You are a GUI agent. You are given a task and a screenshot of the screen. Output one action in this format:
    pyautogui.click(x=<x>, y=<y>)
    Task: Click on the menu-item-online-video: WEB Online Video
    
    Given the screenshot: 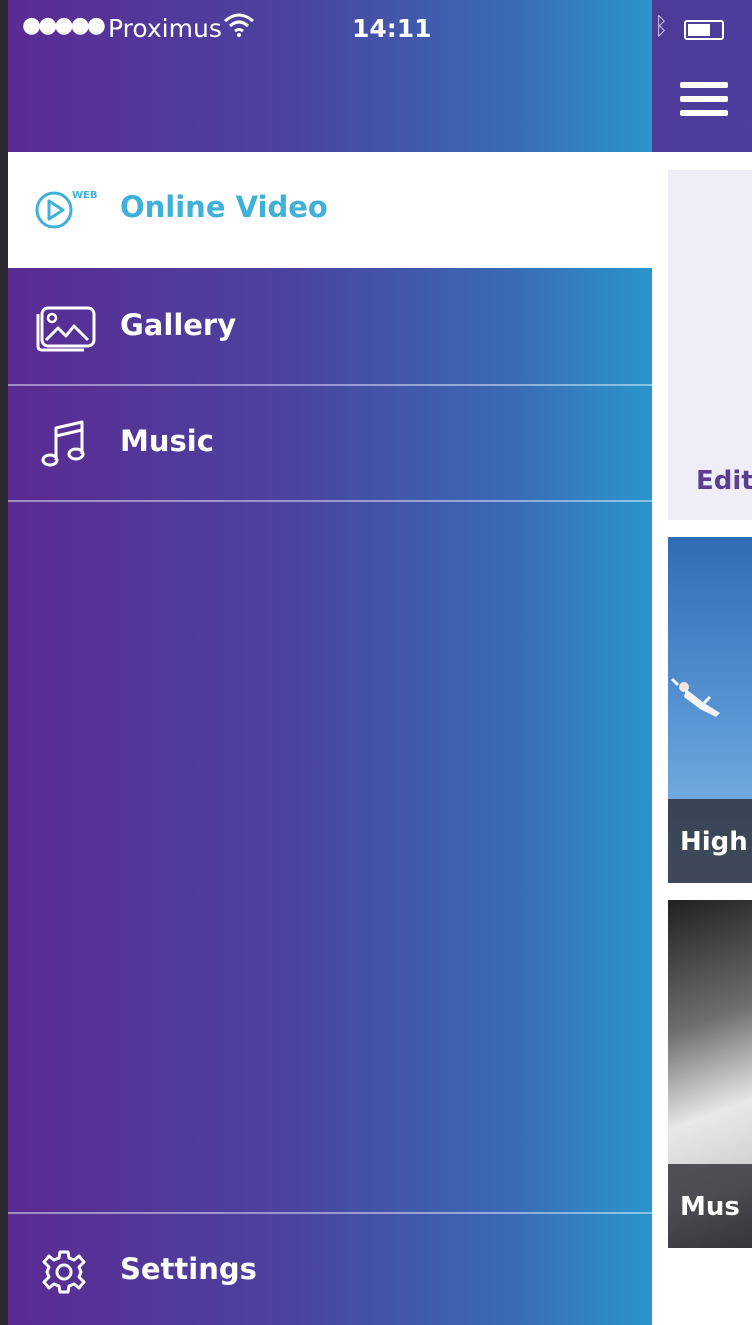 What is the action you would take?
    pyautogui.click(x=330, y=210)
    